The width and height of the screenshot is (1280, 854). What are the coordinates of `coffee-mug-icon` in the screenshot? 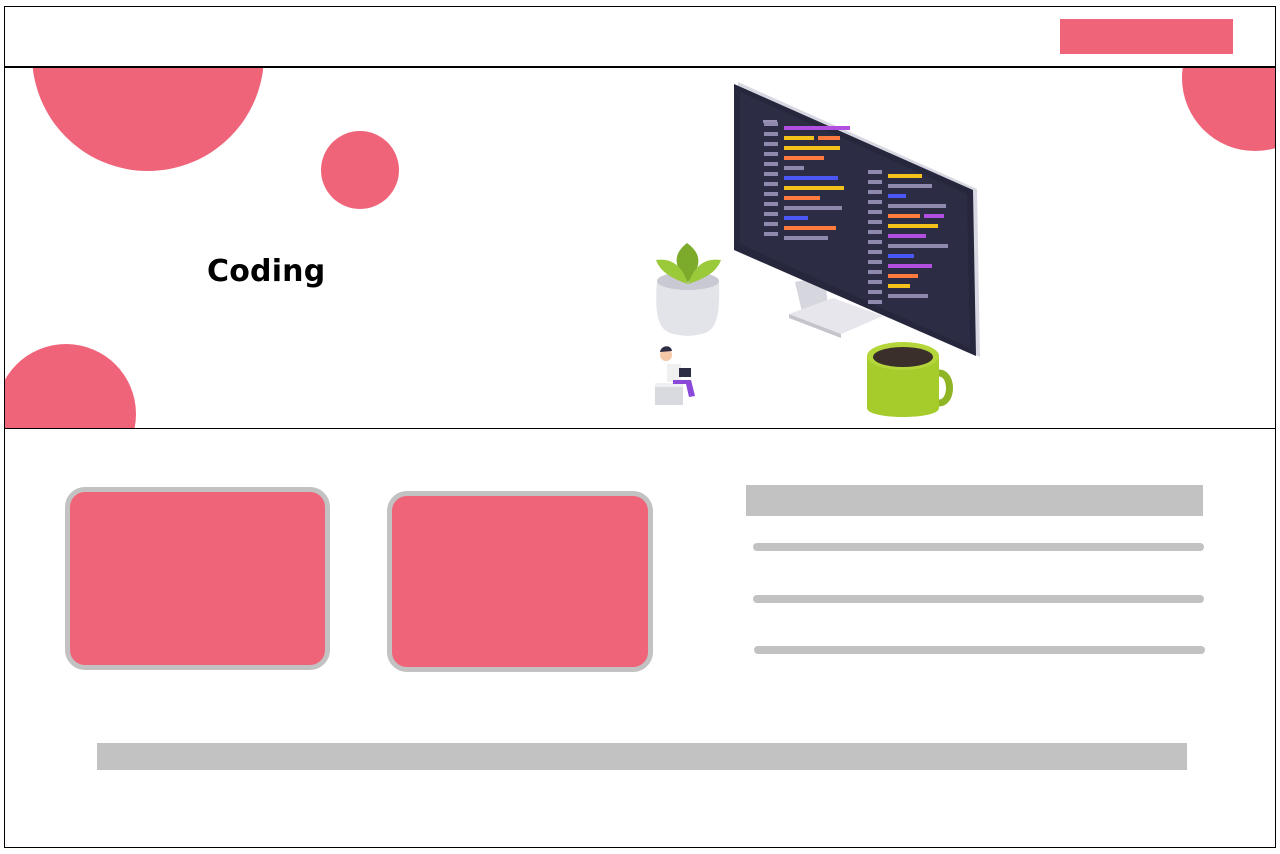 It's located at (910, 379).